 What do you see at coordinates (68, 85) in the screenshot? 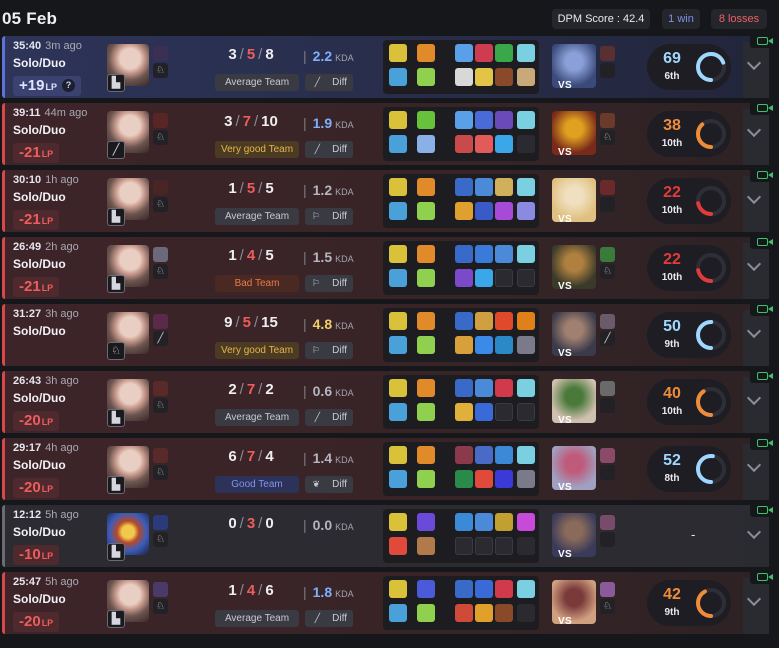
I see `help-icon: ?` at bounding box center [68, 85].